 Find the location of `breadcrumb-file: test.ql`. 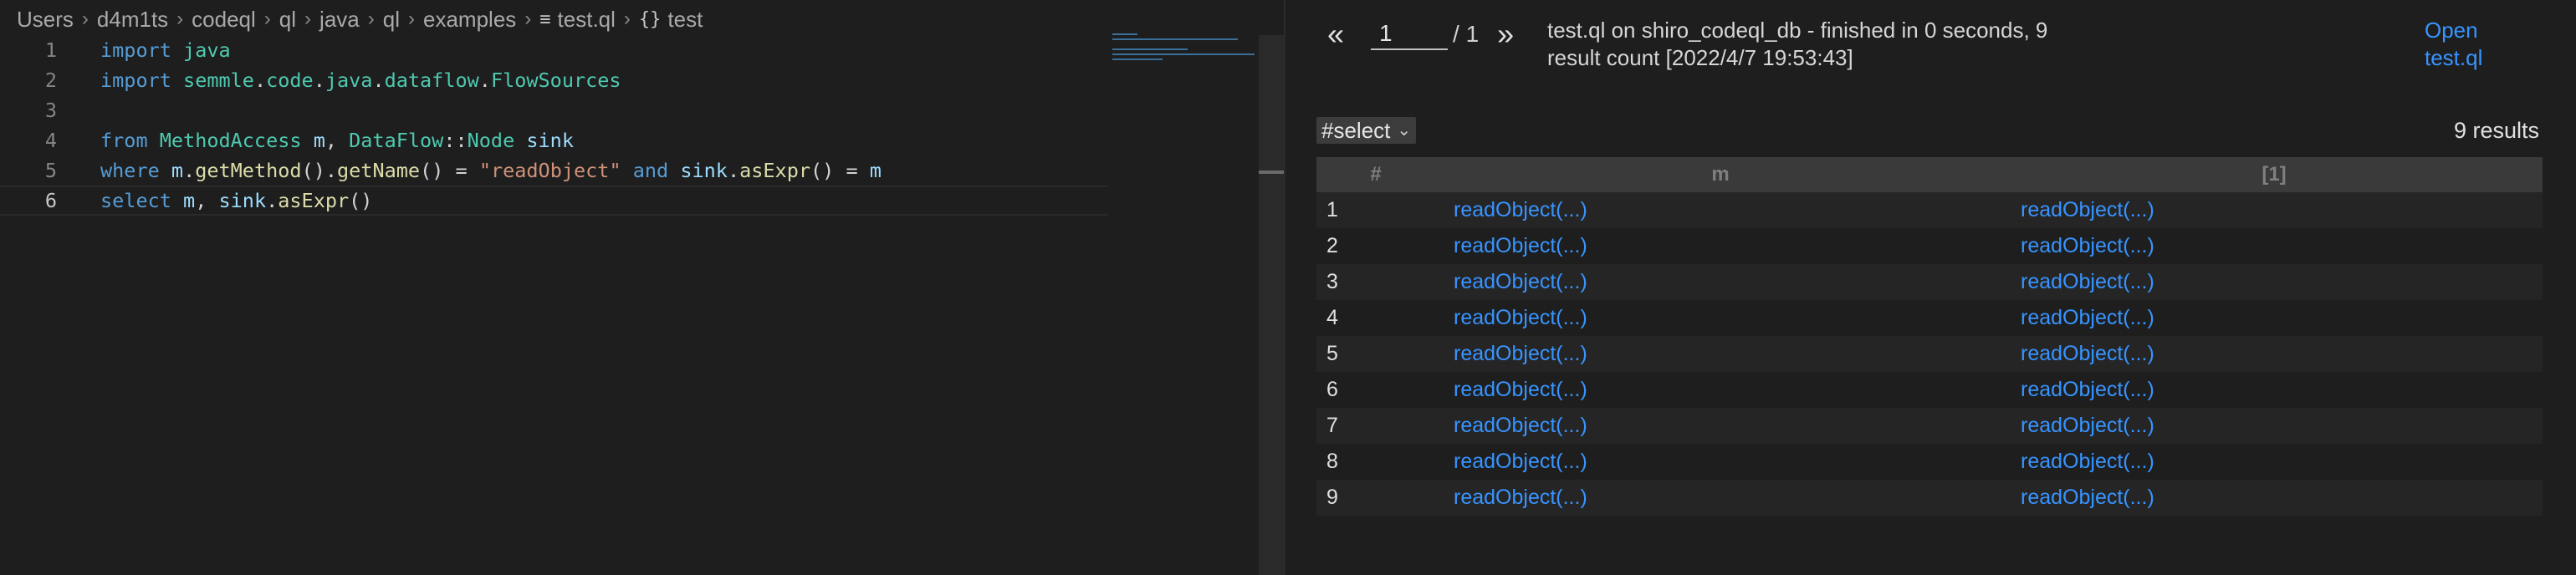

breadcrumb-file: test.ql is located at coordinates (587, 20).